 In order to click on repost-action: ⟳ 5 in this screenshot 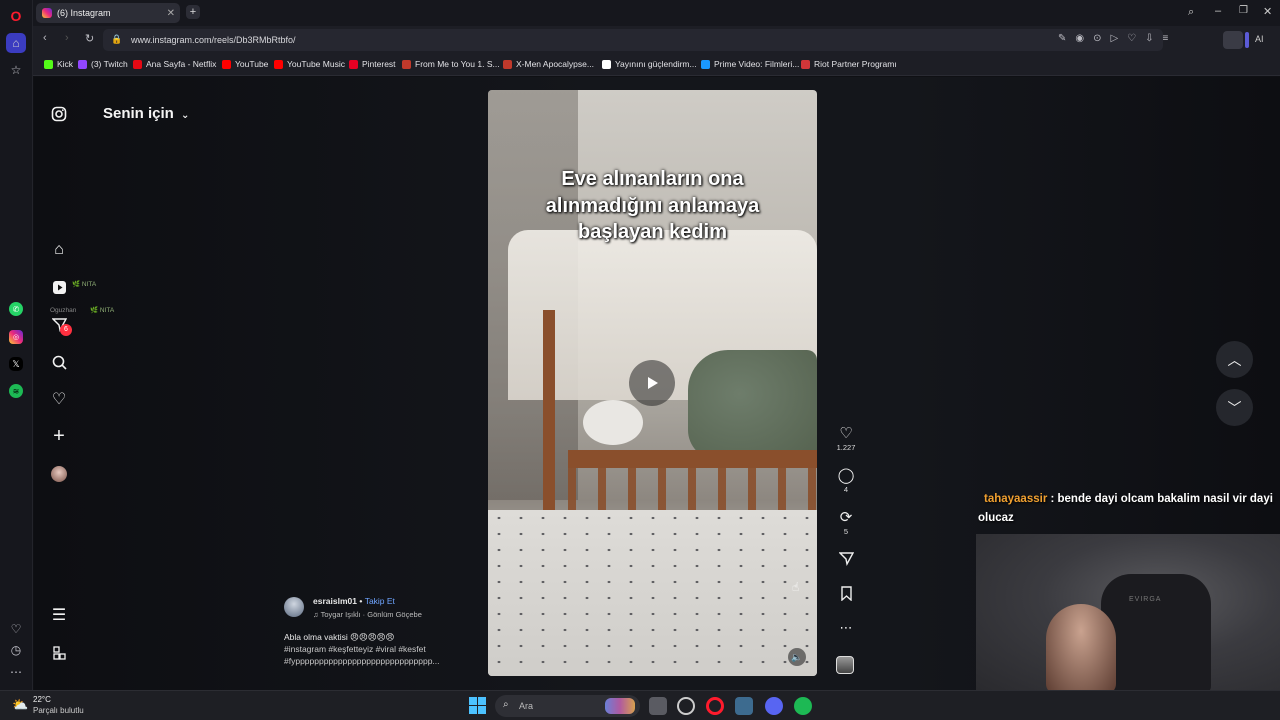, I will do `click(846, 522)`.